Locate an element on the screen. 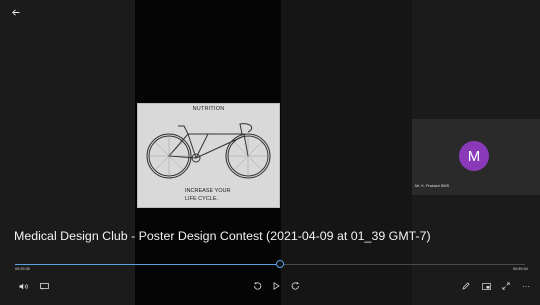  captions-button is located at coordinates (44, 286).